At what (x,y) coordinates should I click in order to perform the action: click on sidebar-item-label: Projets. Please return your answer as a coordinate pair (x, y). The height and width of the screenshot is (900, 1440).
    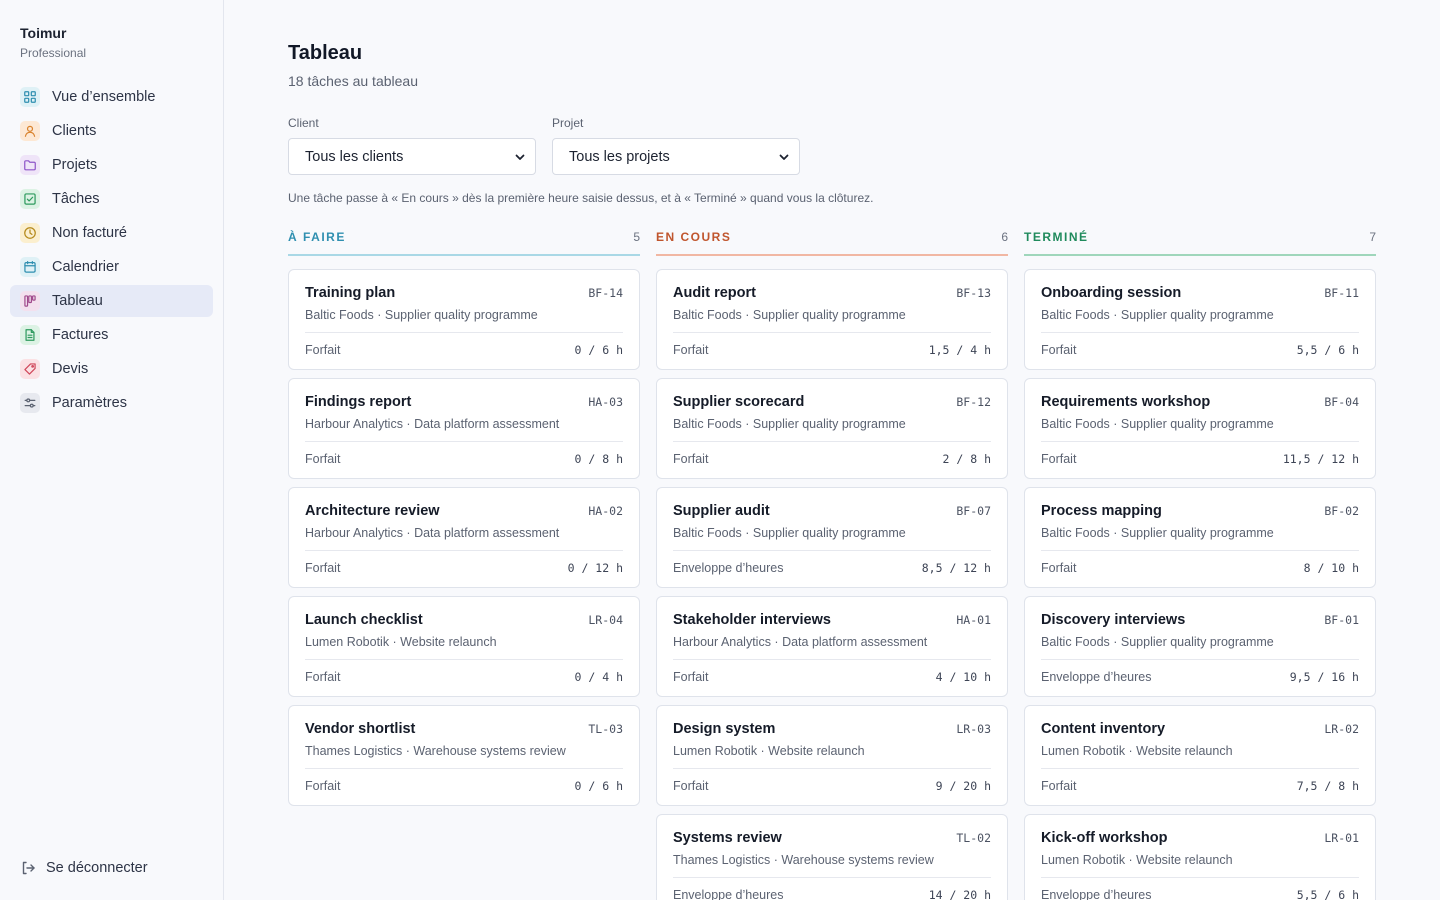
    Looking at the image, I should click on (75, 165).